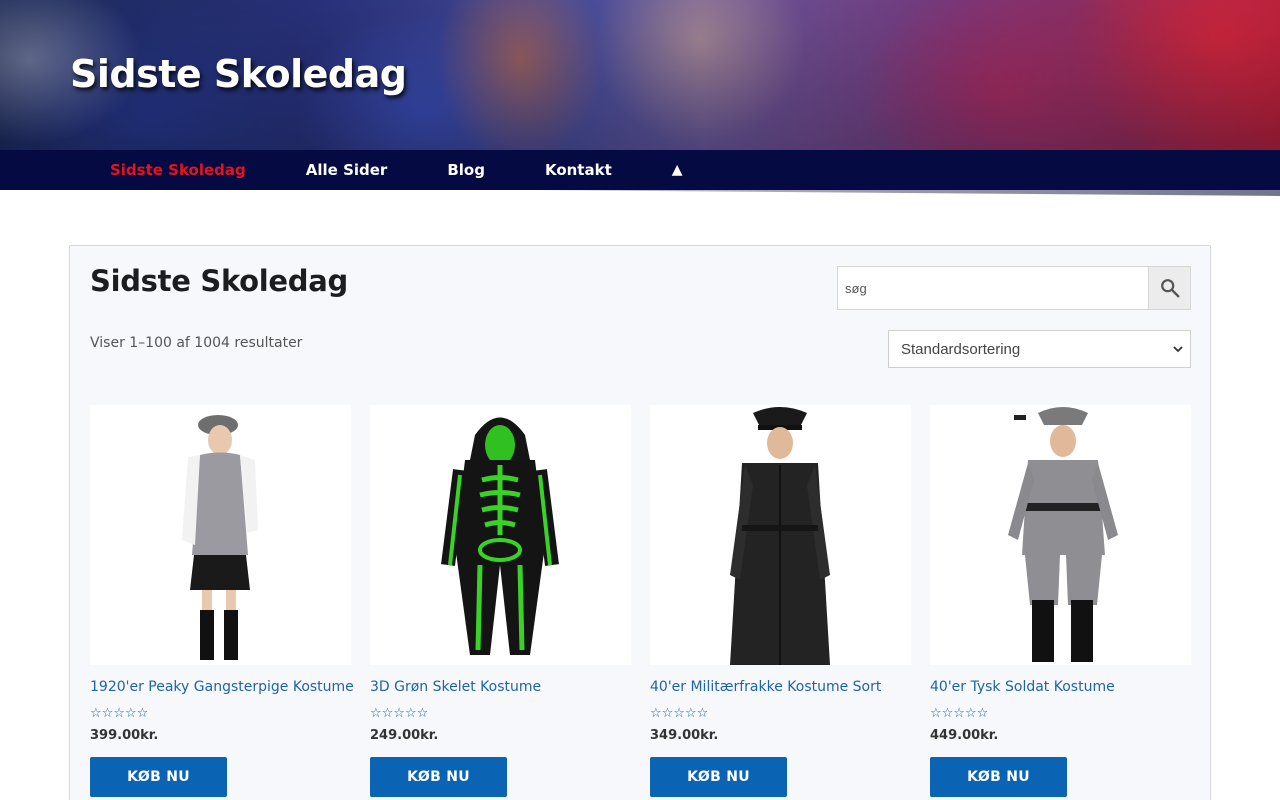 The width and height of the screenshot is (1280, 800). What do you see at coordinates (238, 74) in the screenshot?
I see `site-title: Sidste Skoledag` at bounding box center [238, 74].